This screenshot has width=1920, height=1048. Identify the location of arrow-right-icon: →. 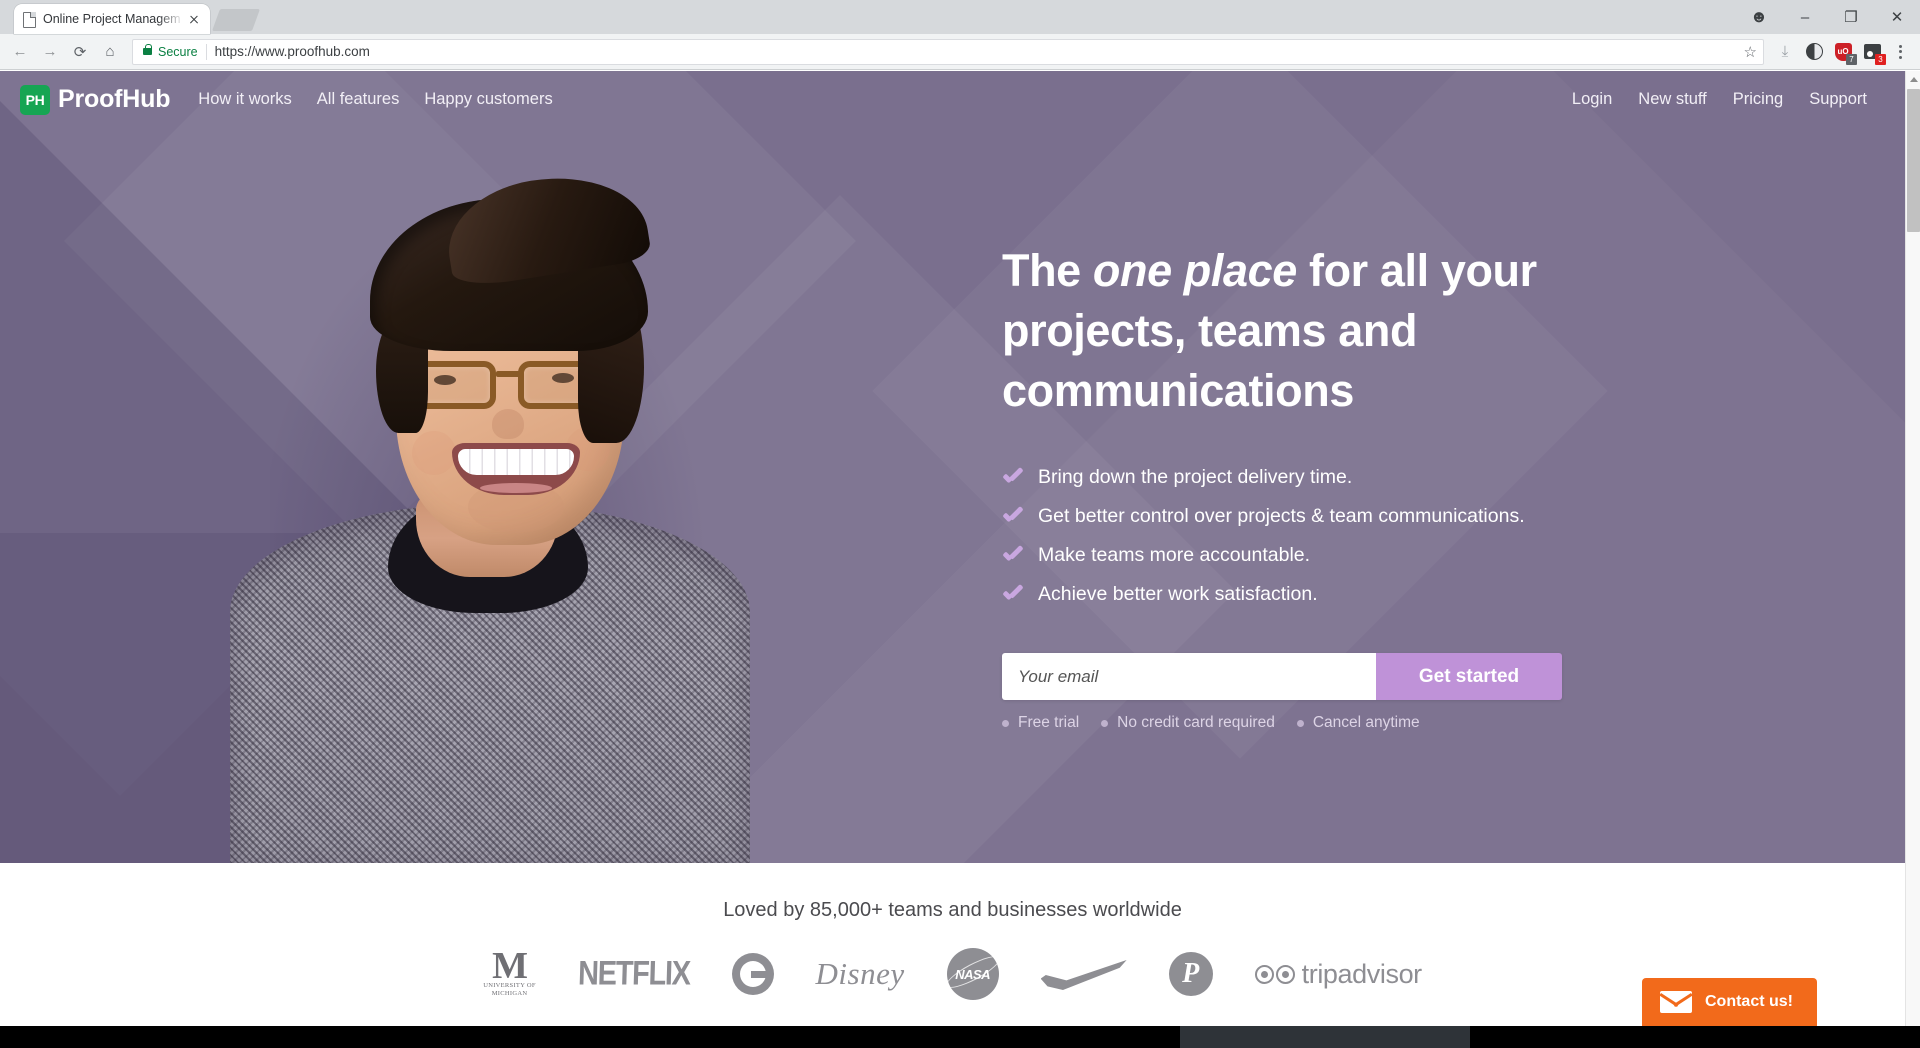
(50, 52).